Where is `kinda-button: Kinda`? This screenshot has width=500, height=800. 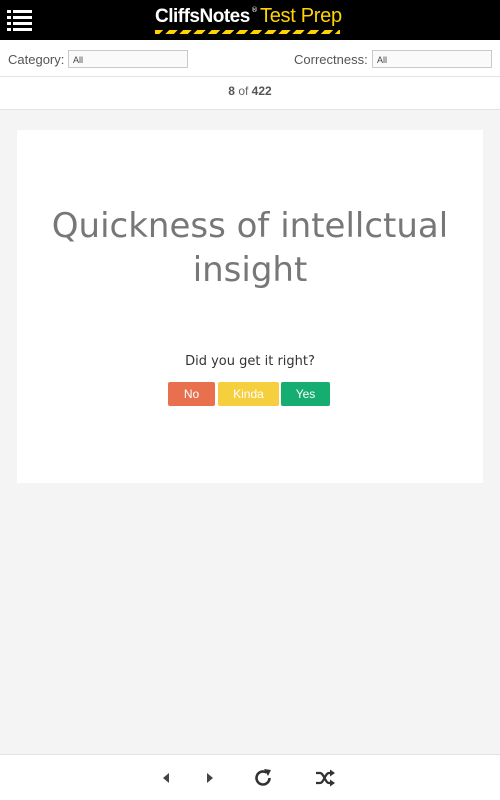 kinda-button: Kinda is located at coordinates (248, 394).